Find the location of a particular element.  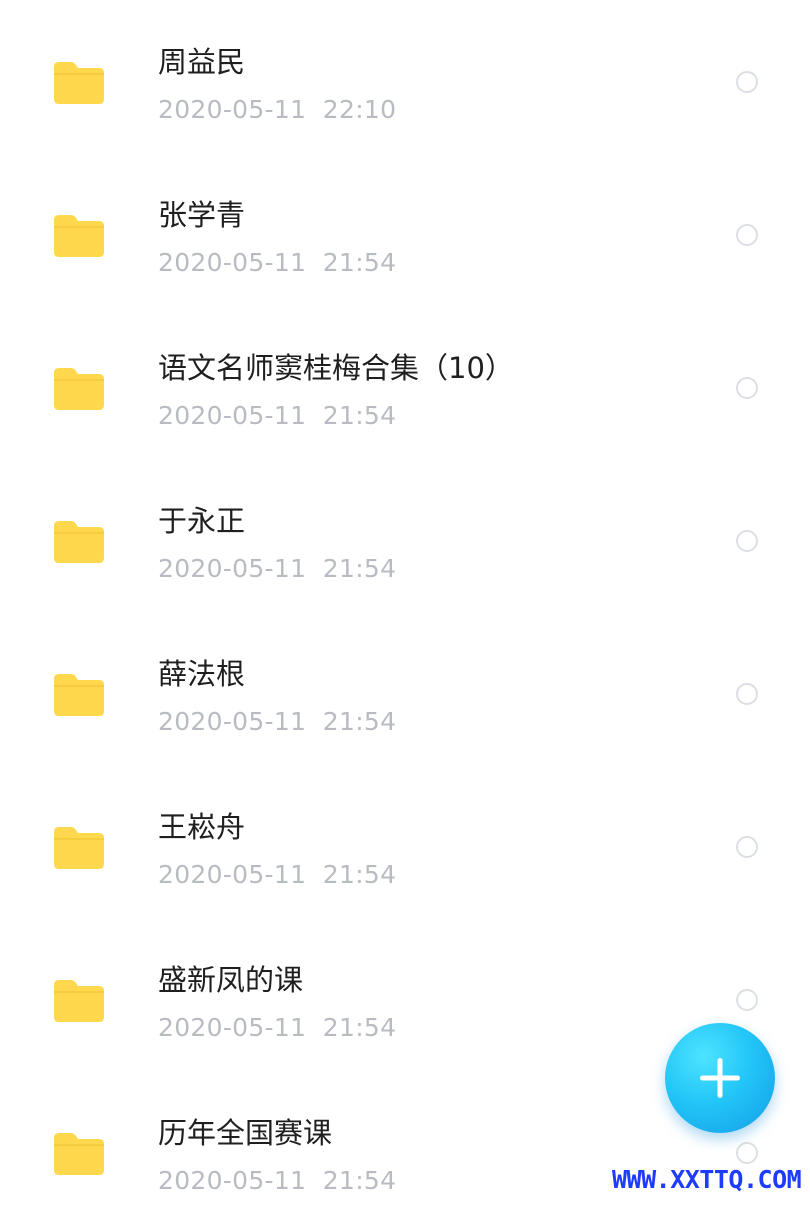

watermark: WWW.XXTTQ.COM is located at coordinates (707, 1179).